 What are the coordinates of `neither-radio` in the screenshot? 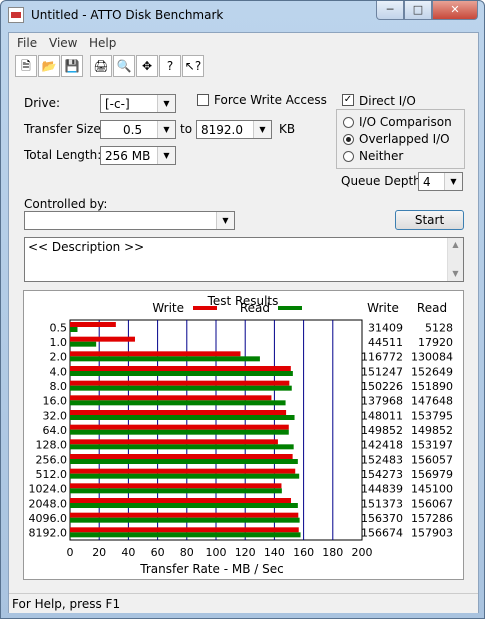 It's located at (348, 156).